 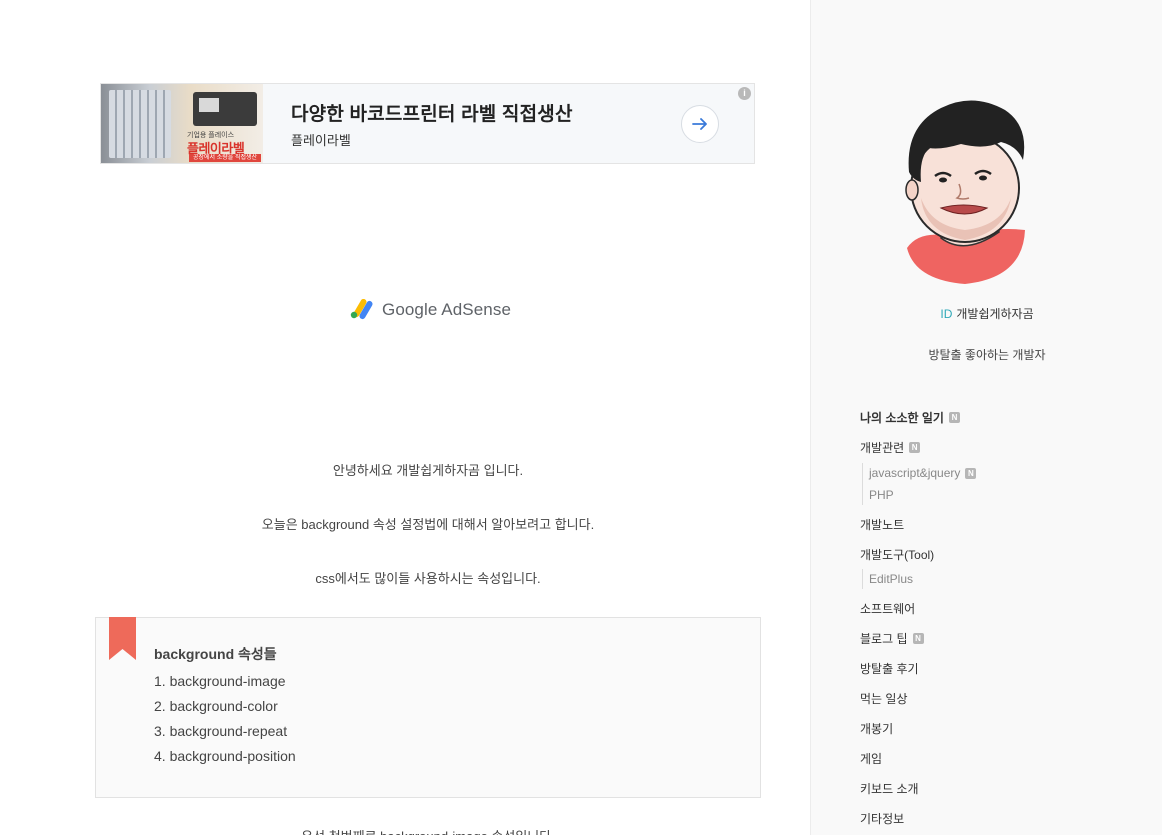 I want to click on category-item-blog-tip: 블로그 팁 N, so click(x=990, y=638).